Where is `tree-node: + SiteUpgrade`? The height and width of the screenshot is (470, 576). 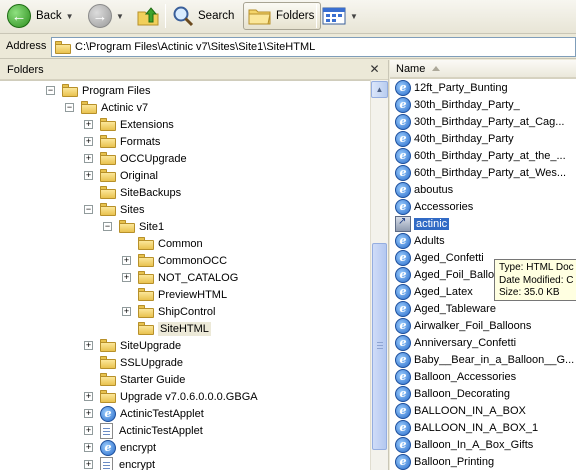 tree-node: + SiteUpgrade is located at coordinates (132, 345).